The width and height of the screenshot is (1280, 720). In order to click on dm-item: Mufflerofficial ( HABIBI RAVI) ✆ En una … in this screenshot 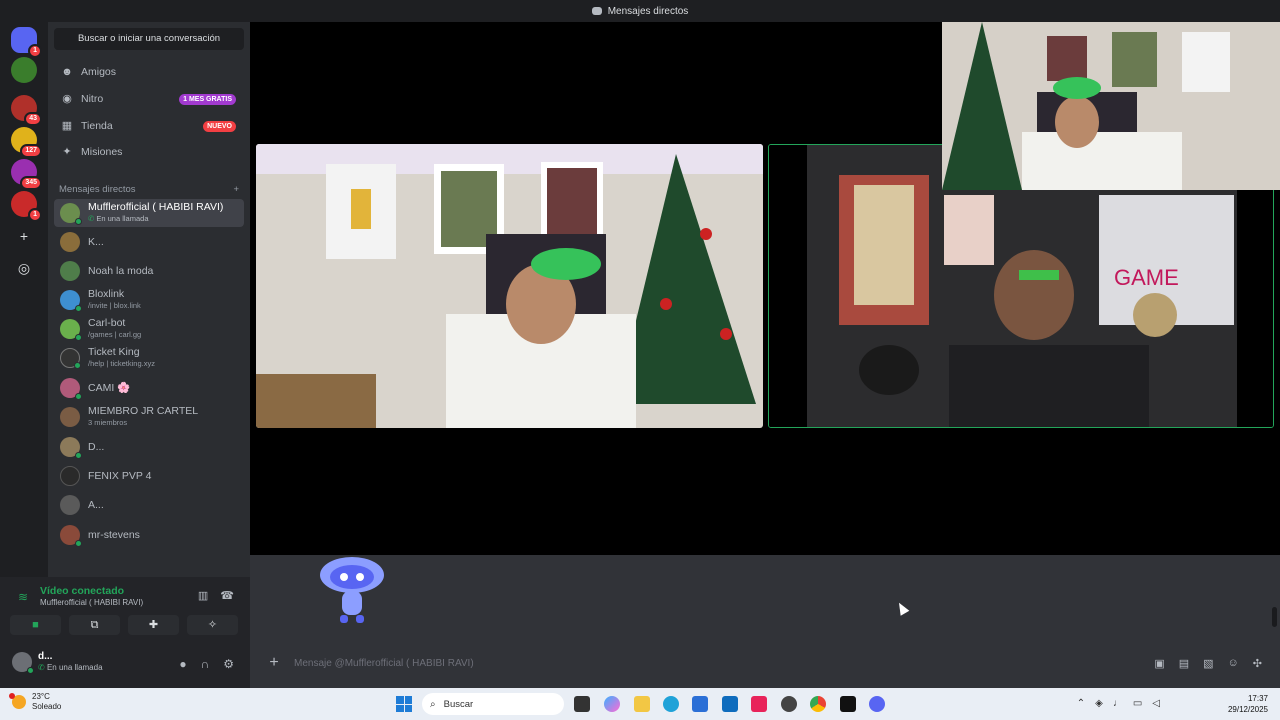, I will do `click(149, 213)`.